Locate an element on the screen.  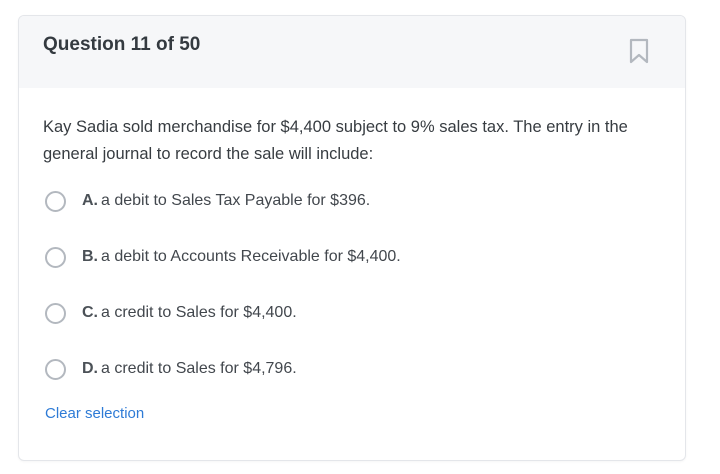
option-text: a debit to Sales Tax Payable for $396. is located at coordinates (236, 200).